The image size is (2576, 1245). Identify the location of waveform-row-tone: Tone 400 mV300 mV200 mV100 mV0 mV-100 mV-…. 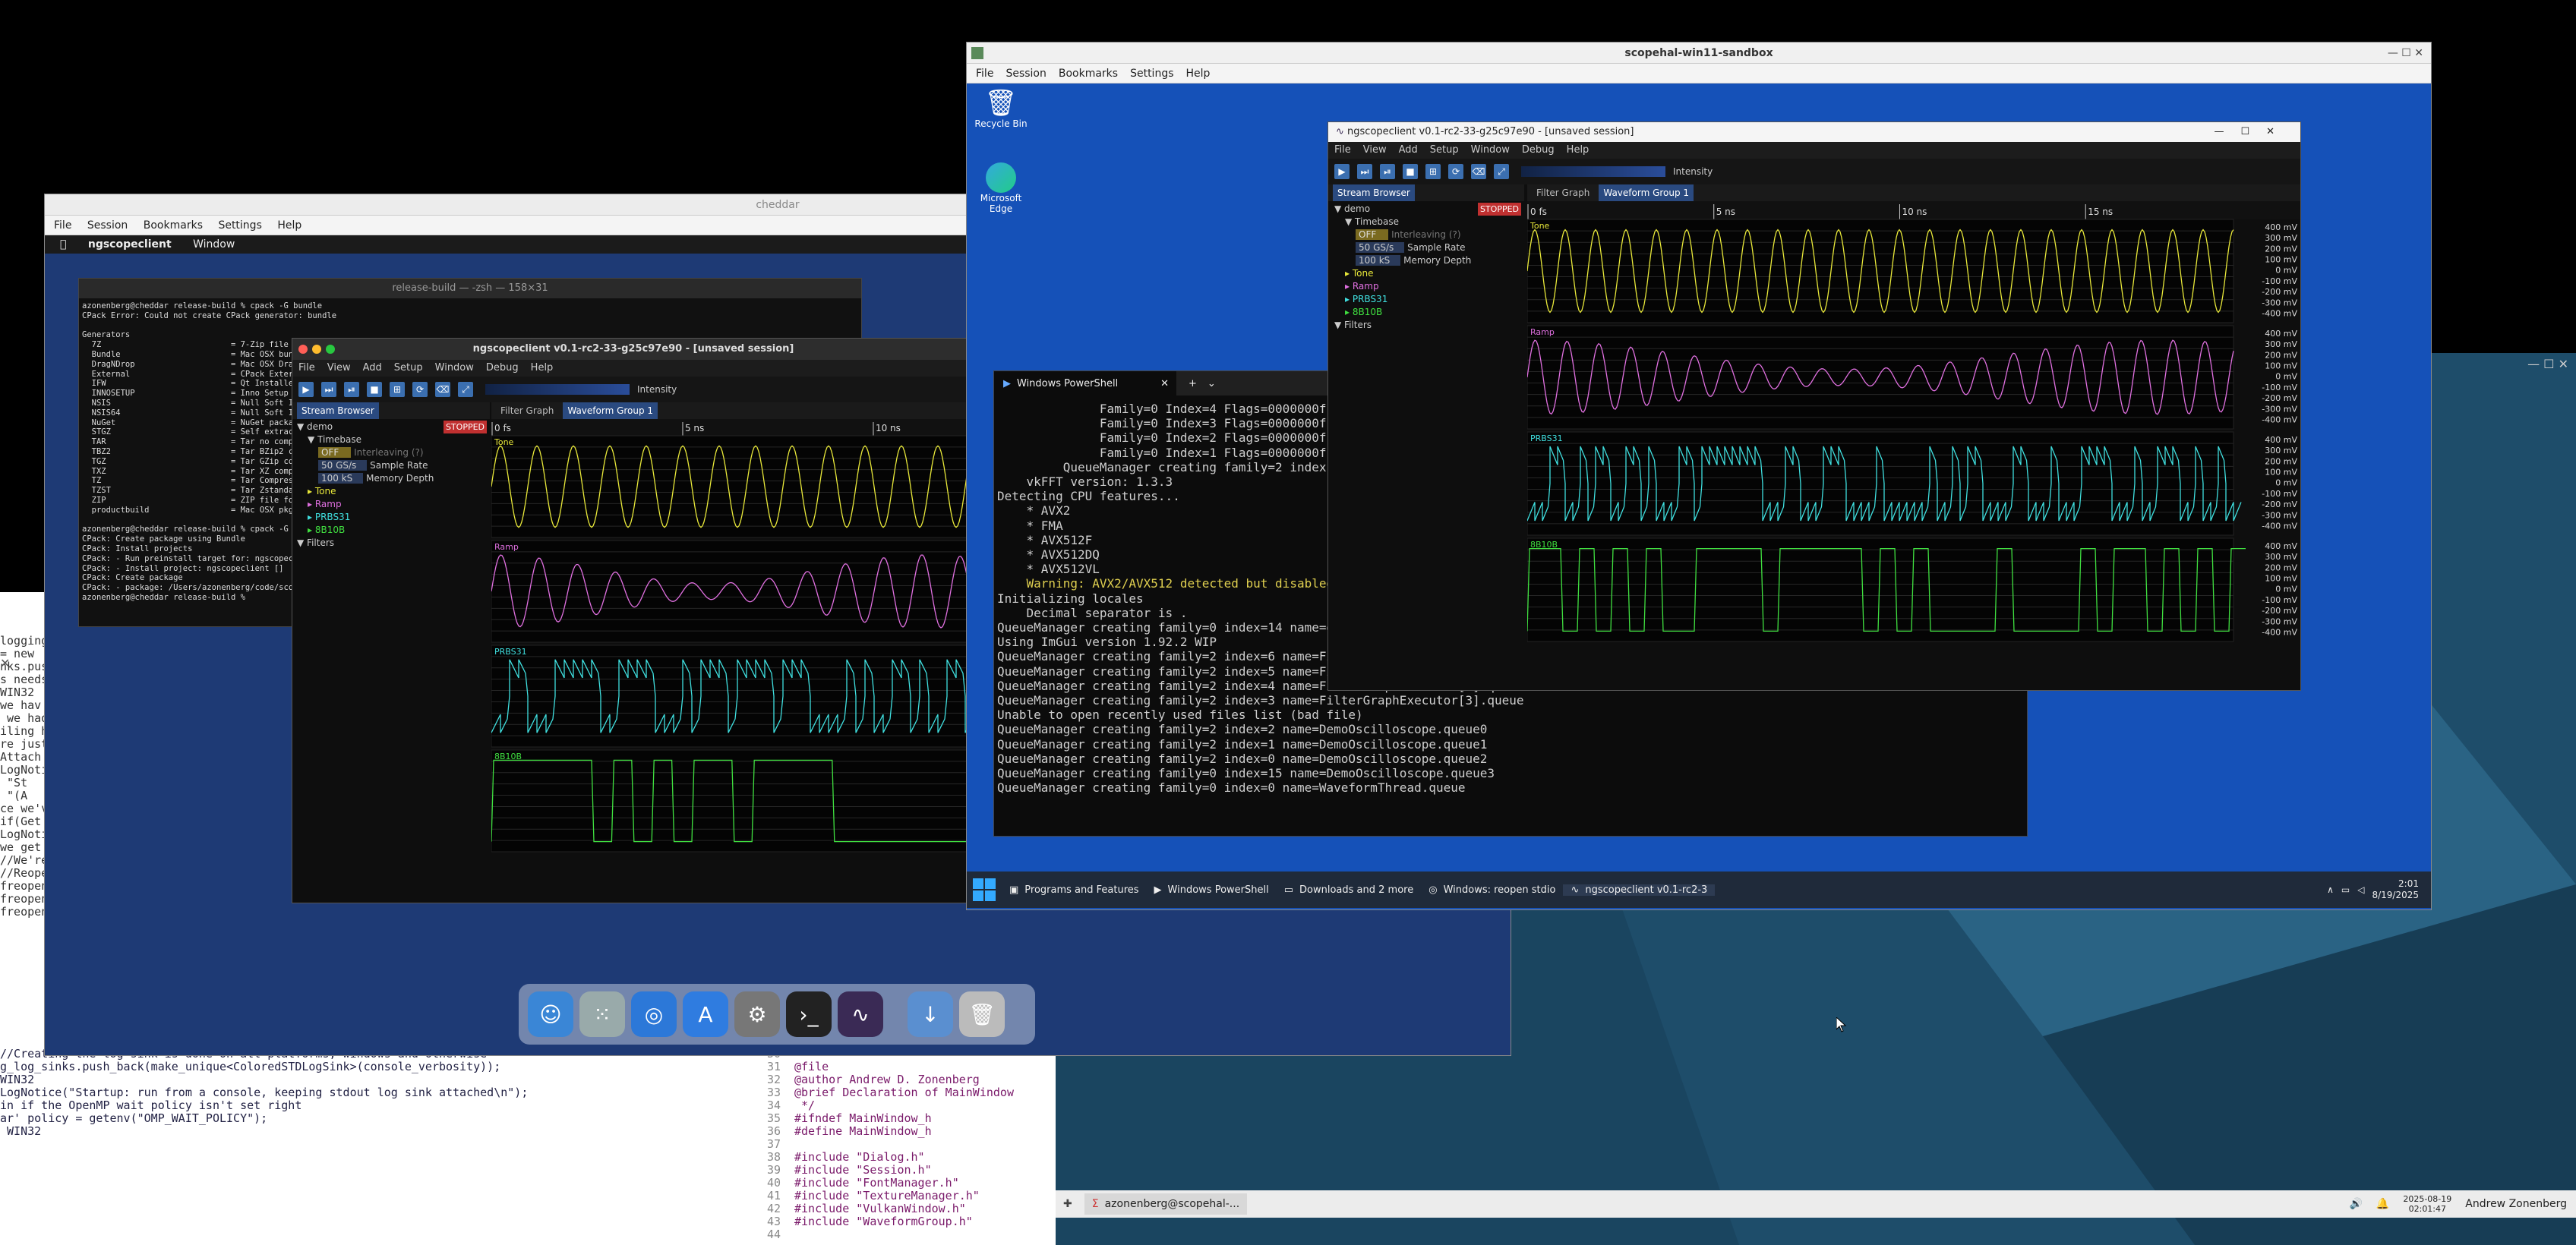
(1912, 271).